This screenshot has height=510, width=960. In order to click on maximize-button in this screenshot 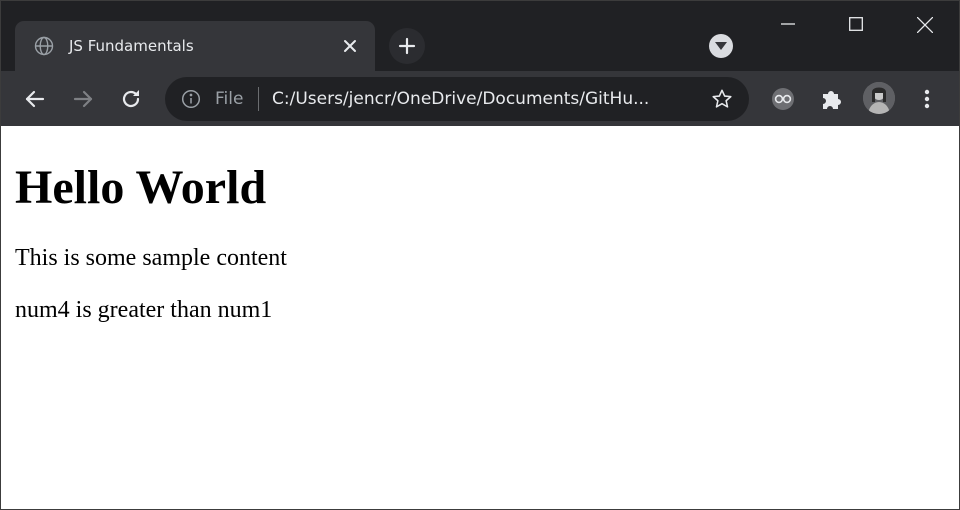, I will do `click(856, 24)`.